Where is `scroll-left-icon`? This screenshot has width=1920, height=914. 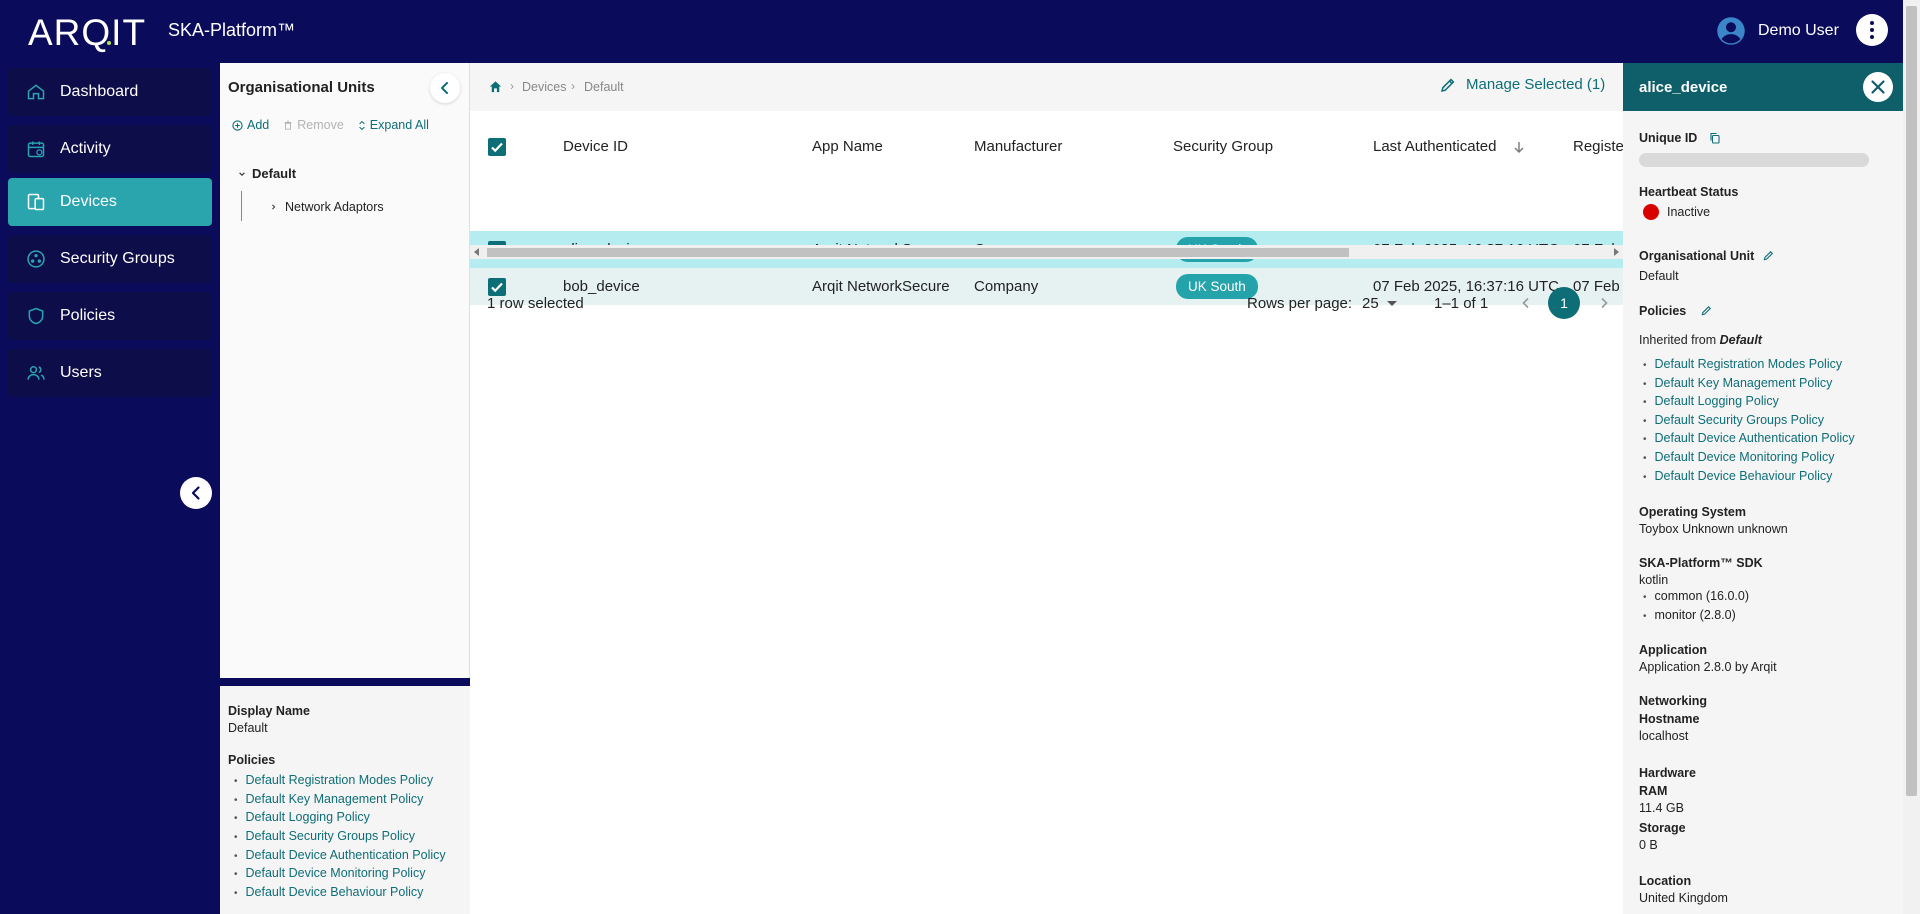
scroll-left-icon is located at coordinates (476, 252).